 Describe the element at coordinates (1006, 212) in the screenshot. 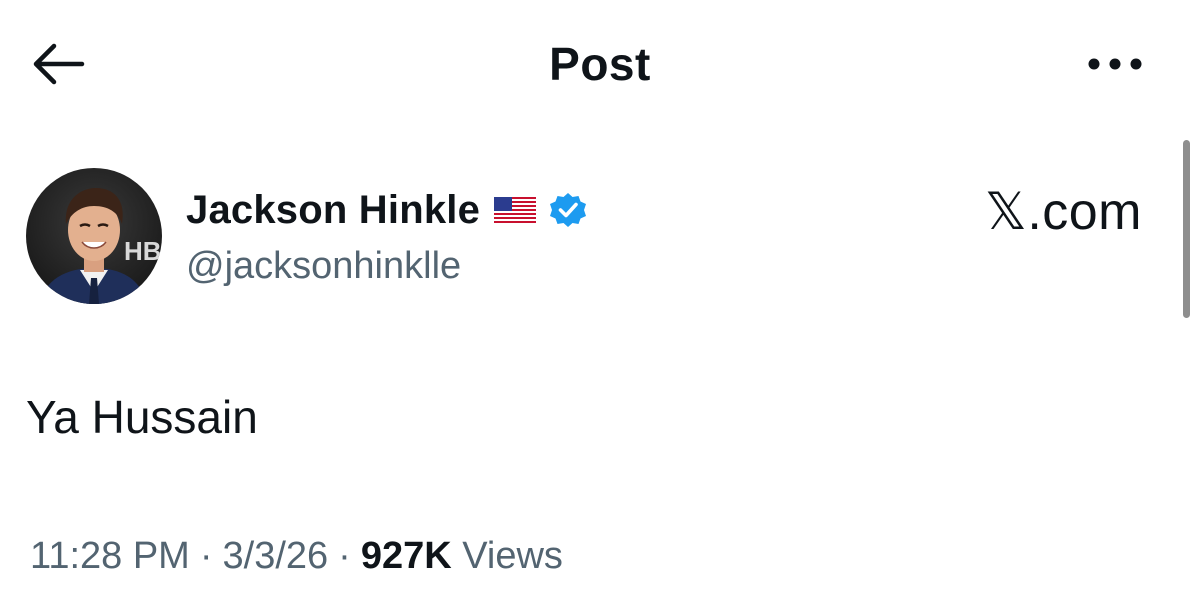

I see `x-logo-glyph: 𝕏` at that location.